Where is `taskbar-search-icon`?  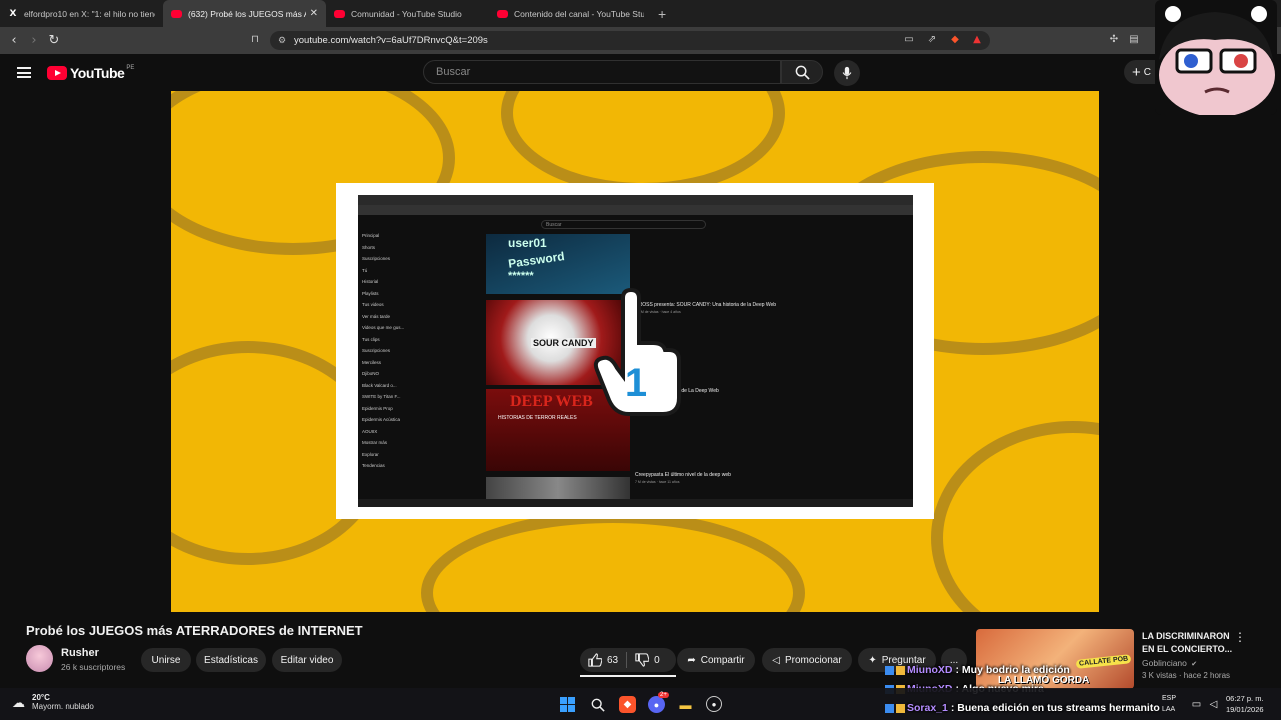 taskbar-search-icon is located at coordinates (597, 704).